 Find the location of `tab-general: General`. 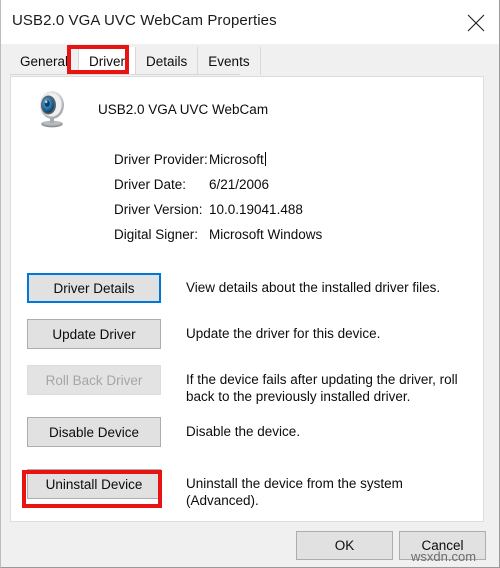

tab-general: General is located at coordinates (45, 61).